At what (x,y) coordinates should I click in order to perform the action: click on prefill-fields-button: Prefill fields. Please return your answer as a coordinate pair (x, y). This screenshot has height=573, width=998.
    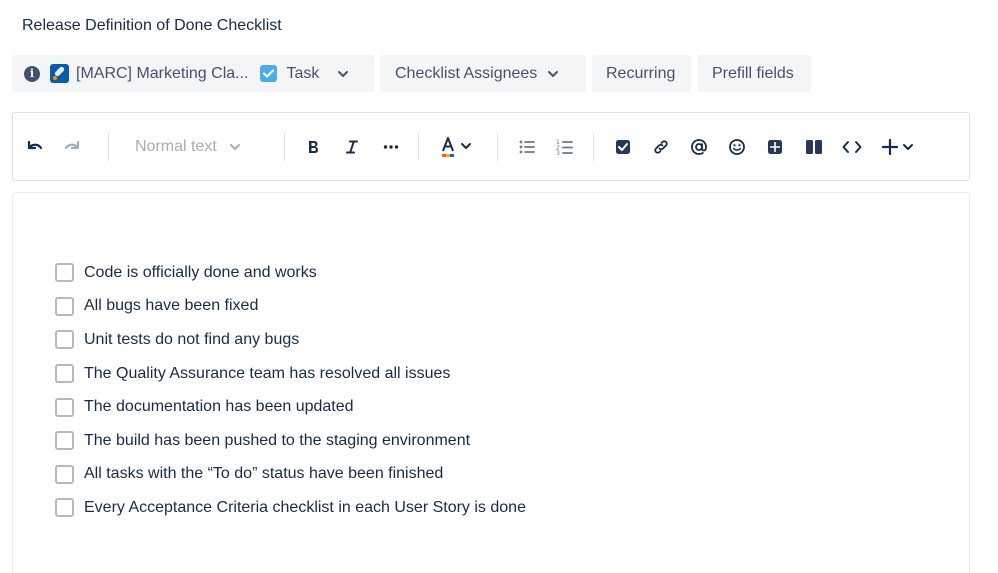
    Looking at the image, I should click on (754, 73).